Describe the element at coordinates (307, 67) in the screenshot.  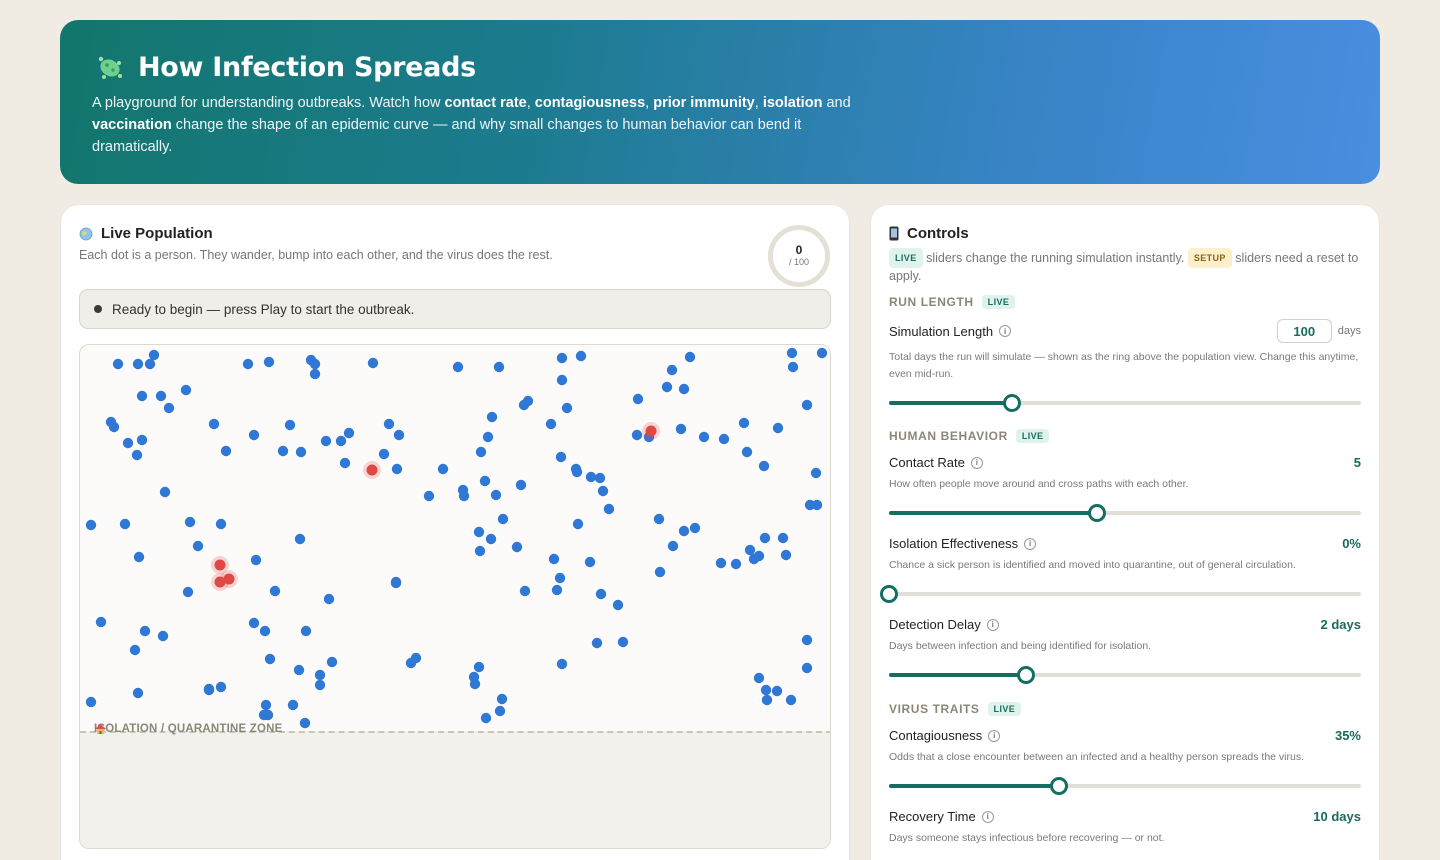
I see `page-title: How Infection Spreads` at that location.